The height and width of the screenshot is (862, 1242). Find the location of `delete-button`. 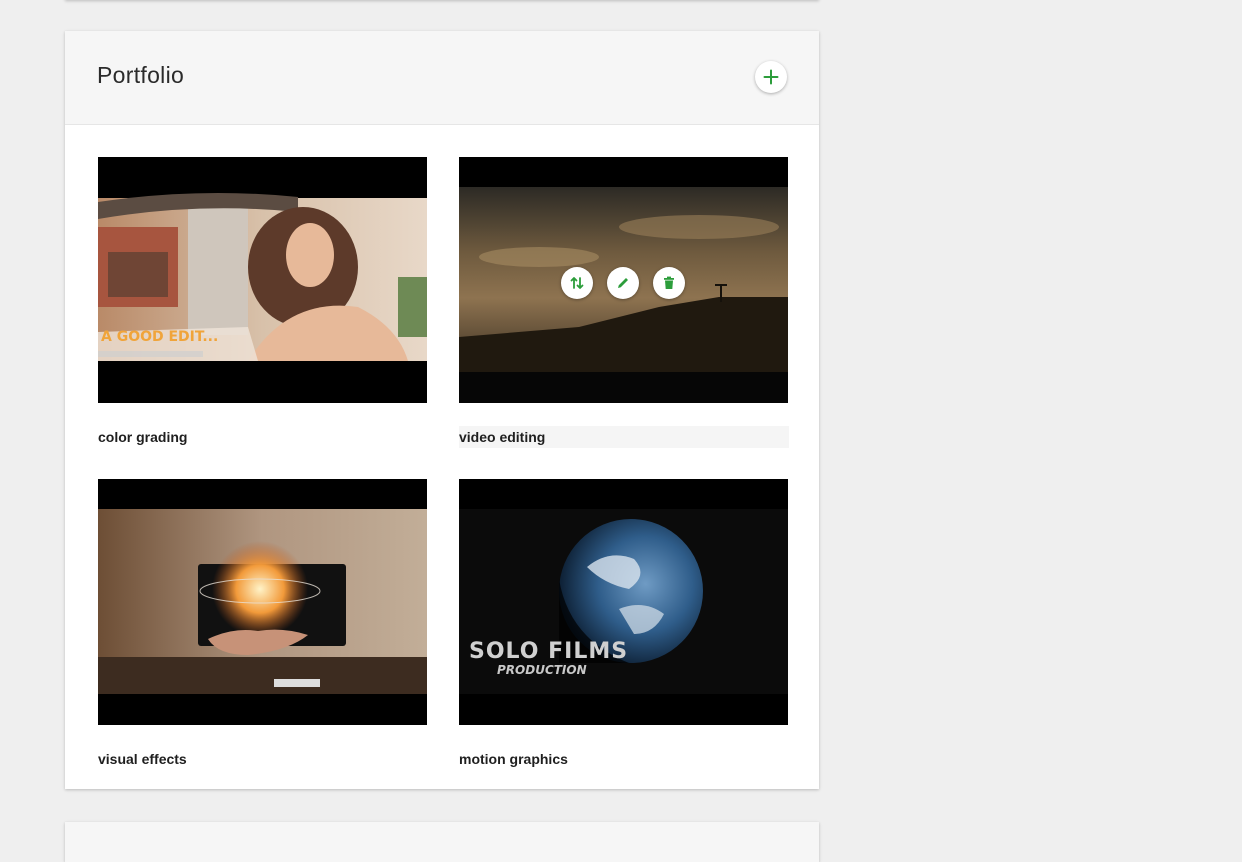

delete-button is located at coordinates (669, 283).